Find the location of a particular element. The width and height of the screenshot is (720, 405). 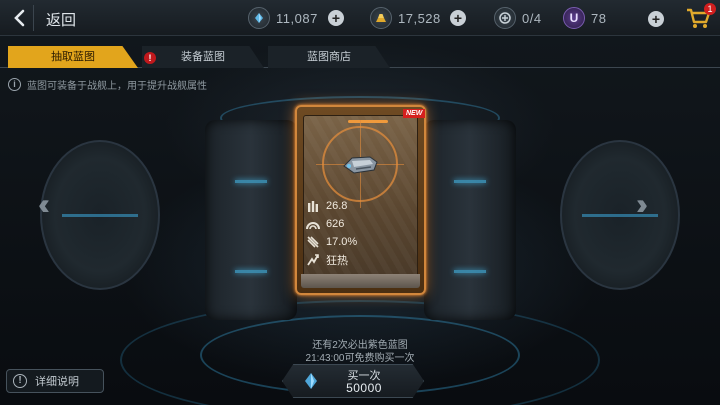

tab-blueprint-shop: 蓝图商店 is located at coordinates (329, 57).